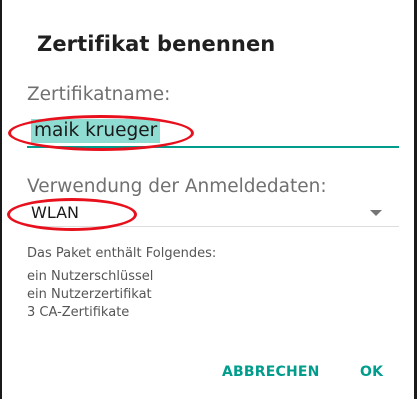  Describe the element at coordinates (177, 186) in the screenshot. I see `credential-usage-label: Verwendung der Anmeldedaten:` at that location.